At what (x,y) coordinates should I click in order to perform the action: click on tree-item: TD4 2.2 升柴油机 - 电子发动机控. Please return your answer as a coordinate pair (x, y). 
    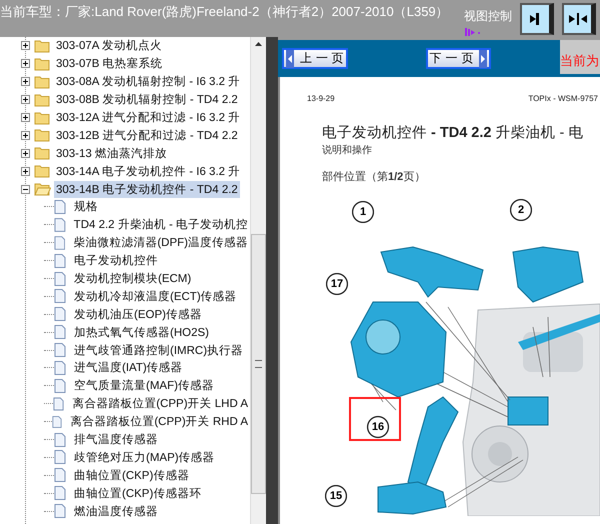
    Looking at the image, I should click on (161, 225).